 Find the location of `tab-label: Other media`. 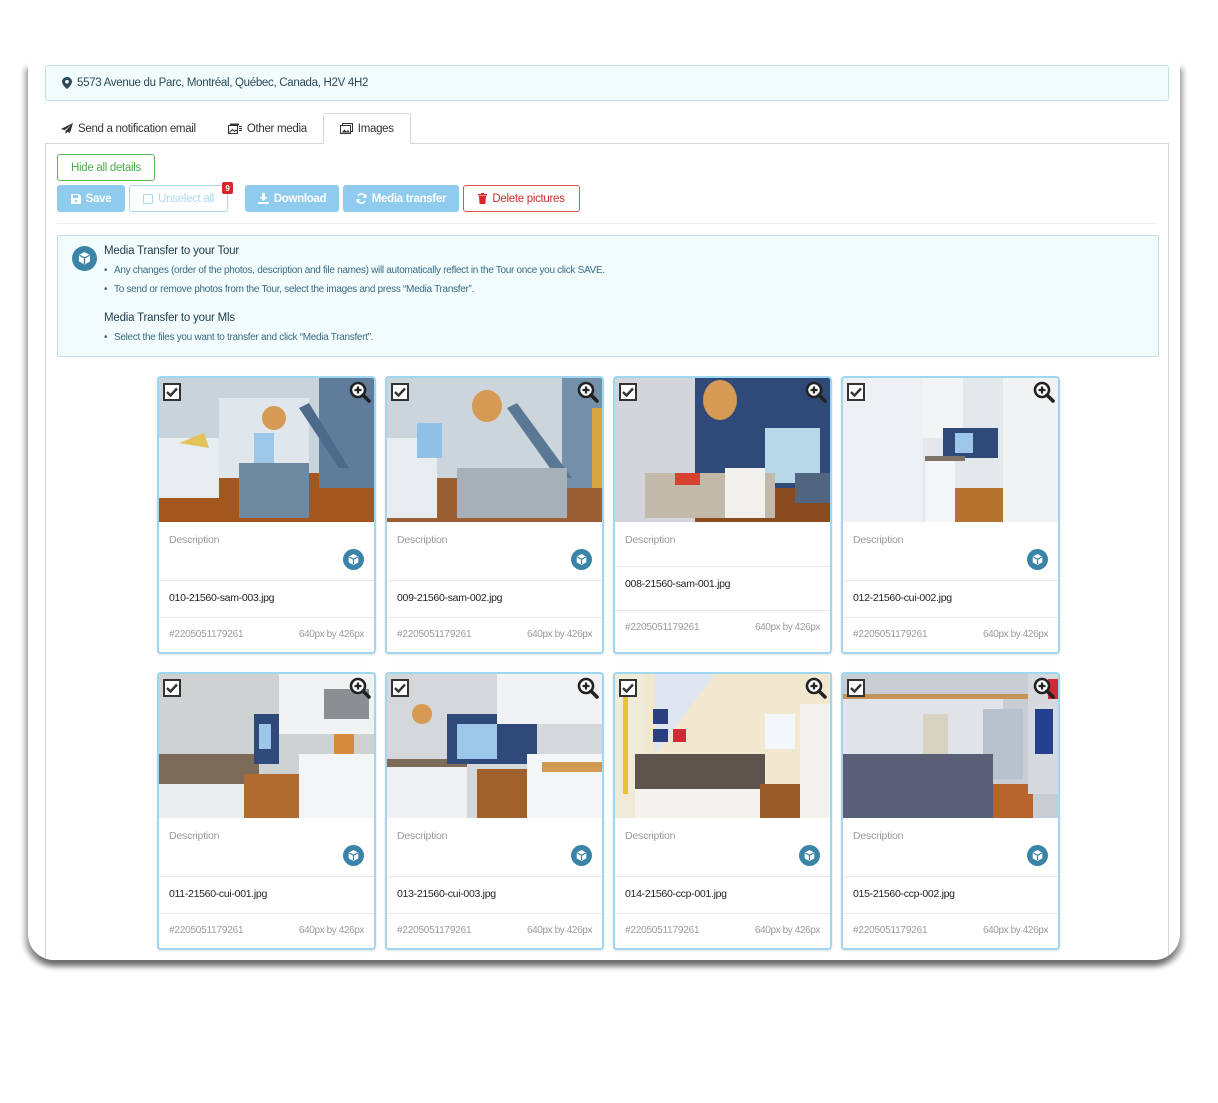

tab-label: Other media is located at coordinates (276, 128).